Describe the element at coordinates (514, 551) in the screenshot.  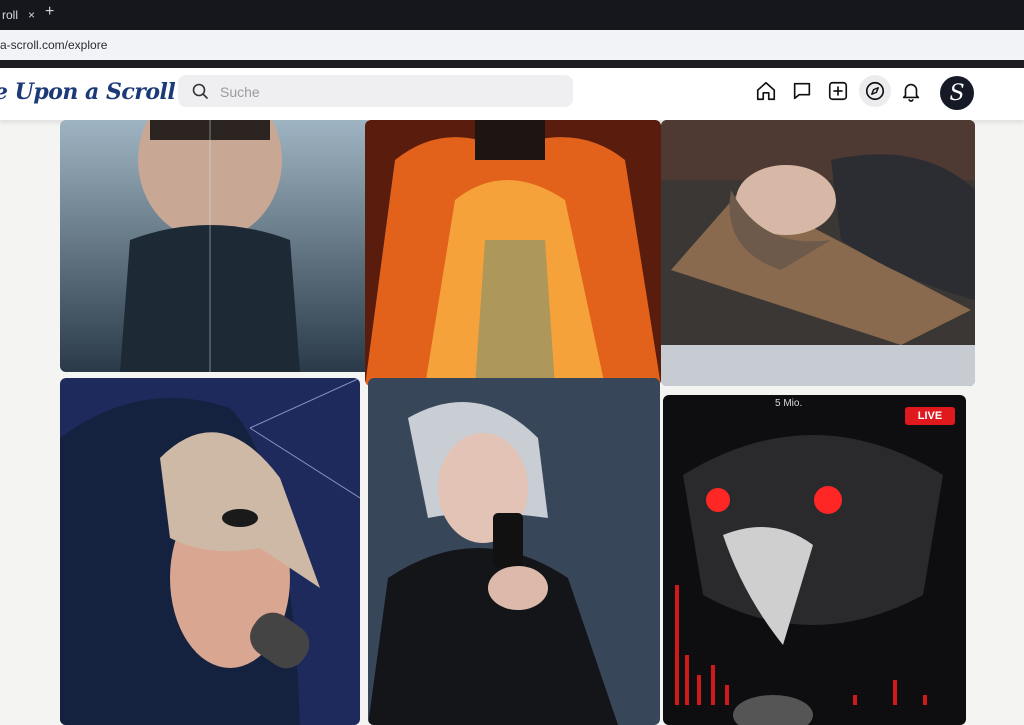
I see `post-tile-phone-woman` at that location.